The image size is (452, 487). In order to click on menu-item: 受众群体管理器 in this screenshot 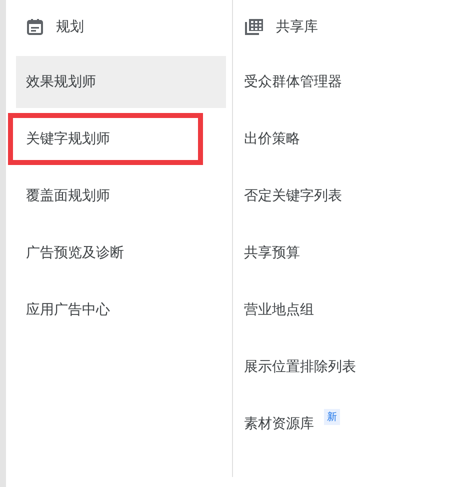, I will do `click(339, 82)`.